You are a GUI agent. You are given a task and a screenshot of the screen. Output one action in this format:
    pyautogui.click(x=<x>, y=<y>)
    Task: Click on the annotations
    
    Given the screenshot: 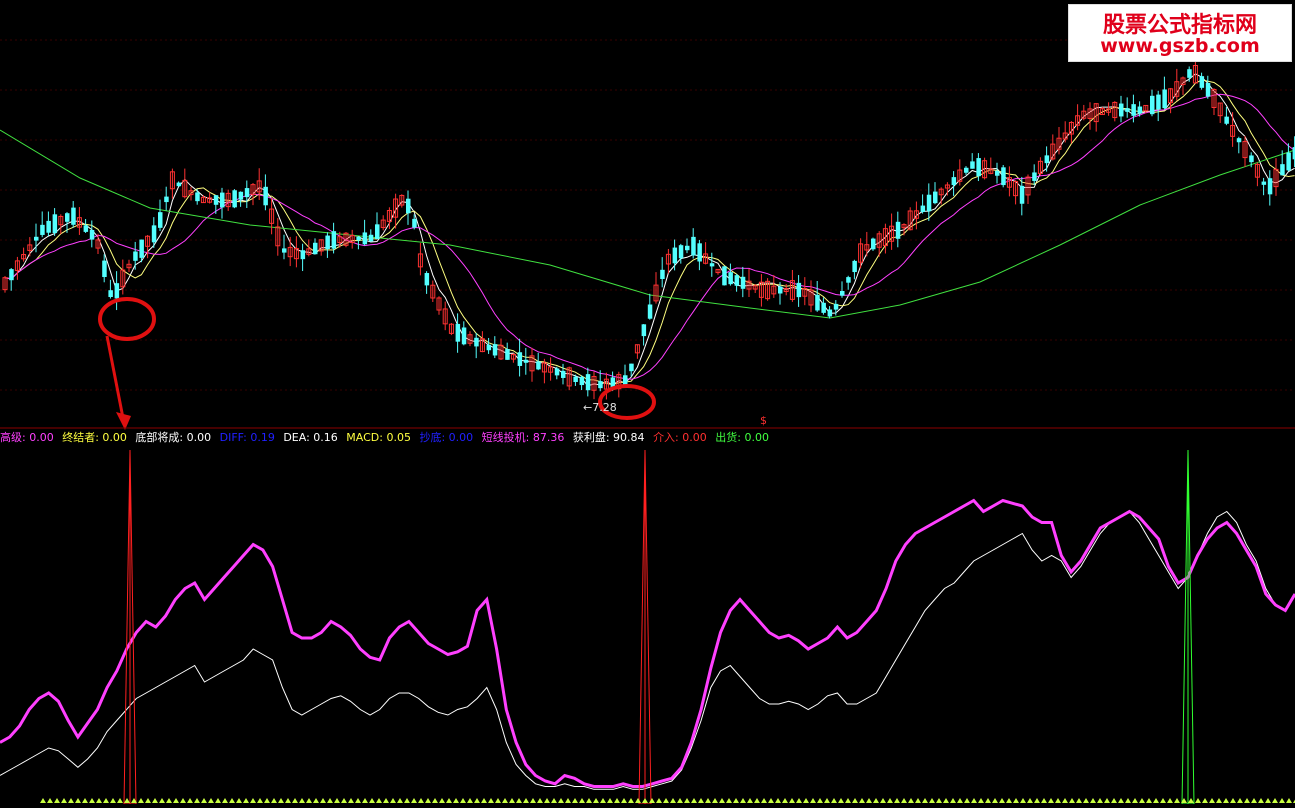 What is the action you would take?
    pyautogui.click(x=377, y=363)
    